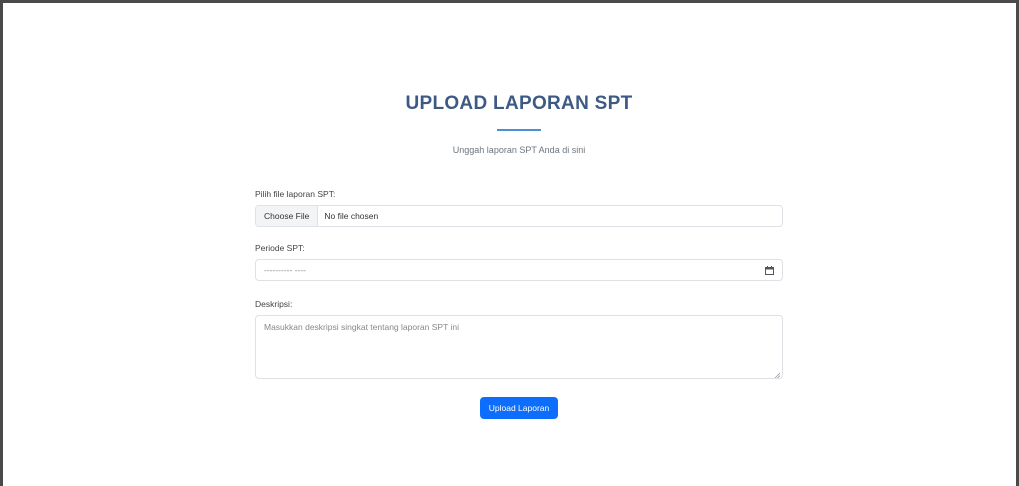  What do you see at coordinates (519, 216) in the screenshot?
I see `file-input: Choose File No file chosen` at bounding box center [519, 216].